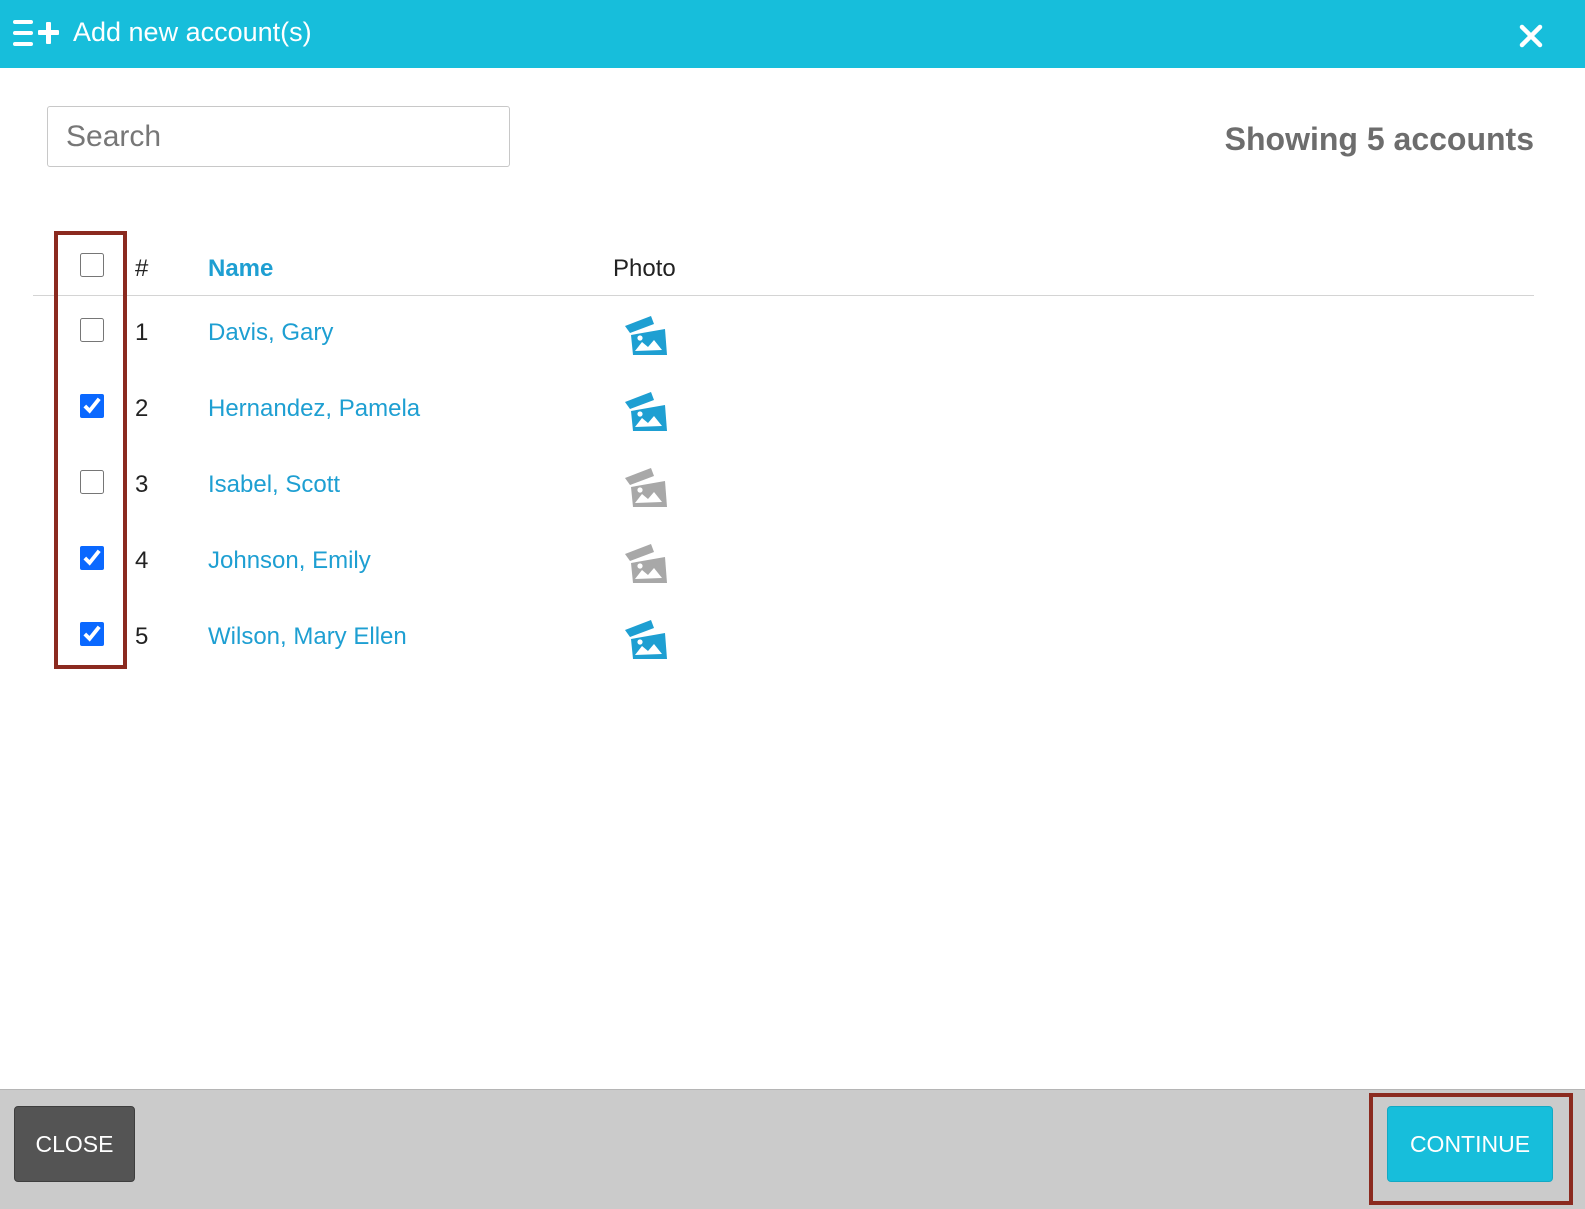  What do you see at coordinates (783, 562) in the screenshot?
I see `table-row: 4 Johnson, Emily` at bounding box center [783, 562].